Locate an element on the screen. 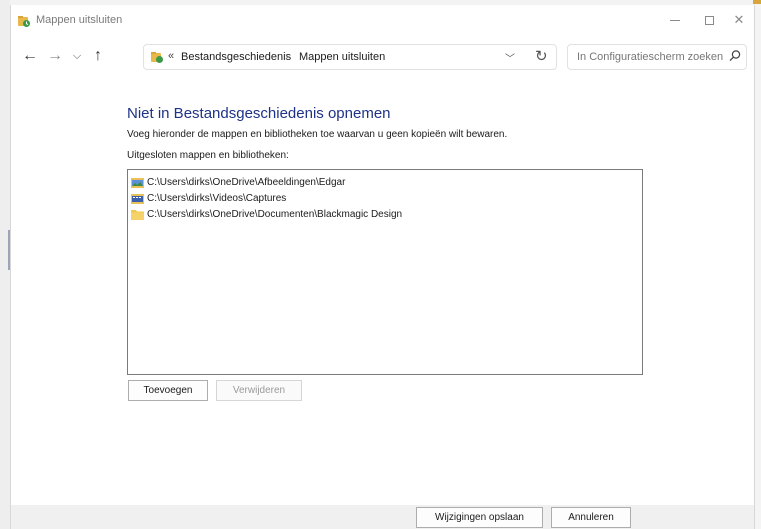  remove-button: Verwijderen is located at coordinates (259, 390).